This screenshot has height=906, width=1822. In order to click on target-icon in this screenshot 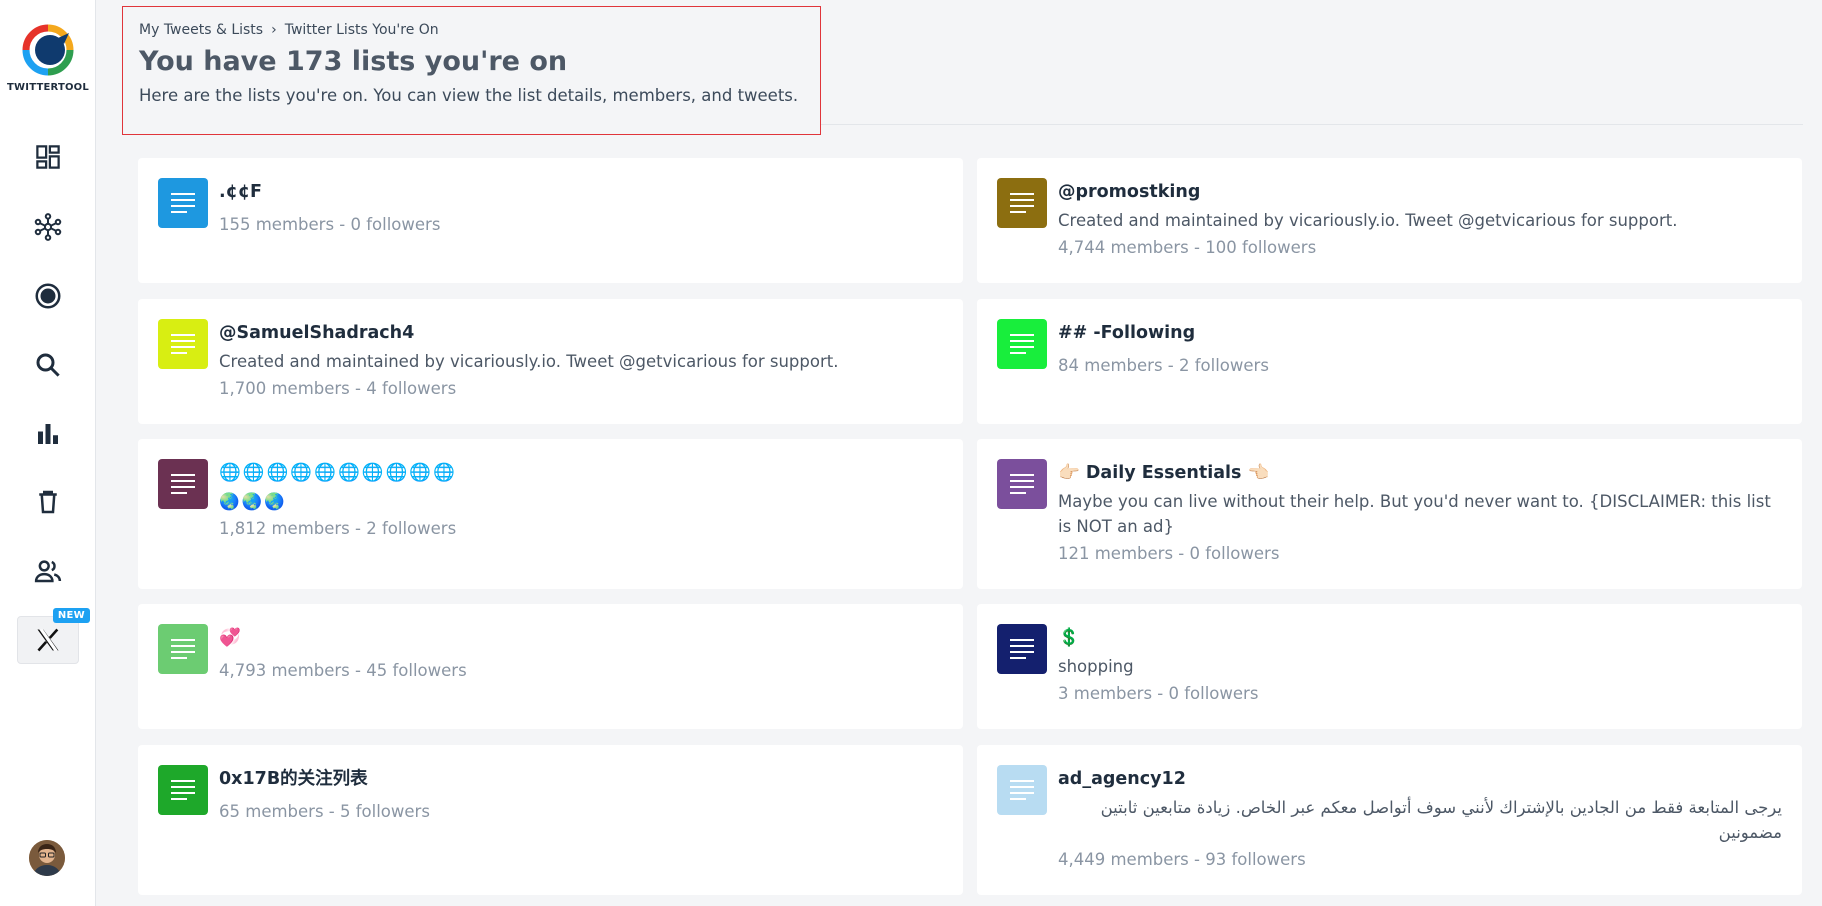, I will do `click(48, 296)`.